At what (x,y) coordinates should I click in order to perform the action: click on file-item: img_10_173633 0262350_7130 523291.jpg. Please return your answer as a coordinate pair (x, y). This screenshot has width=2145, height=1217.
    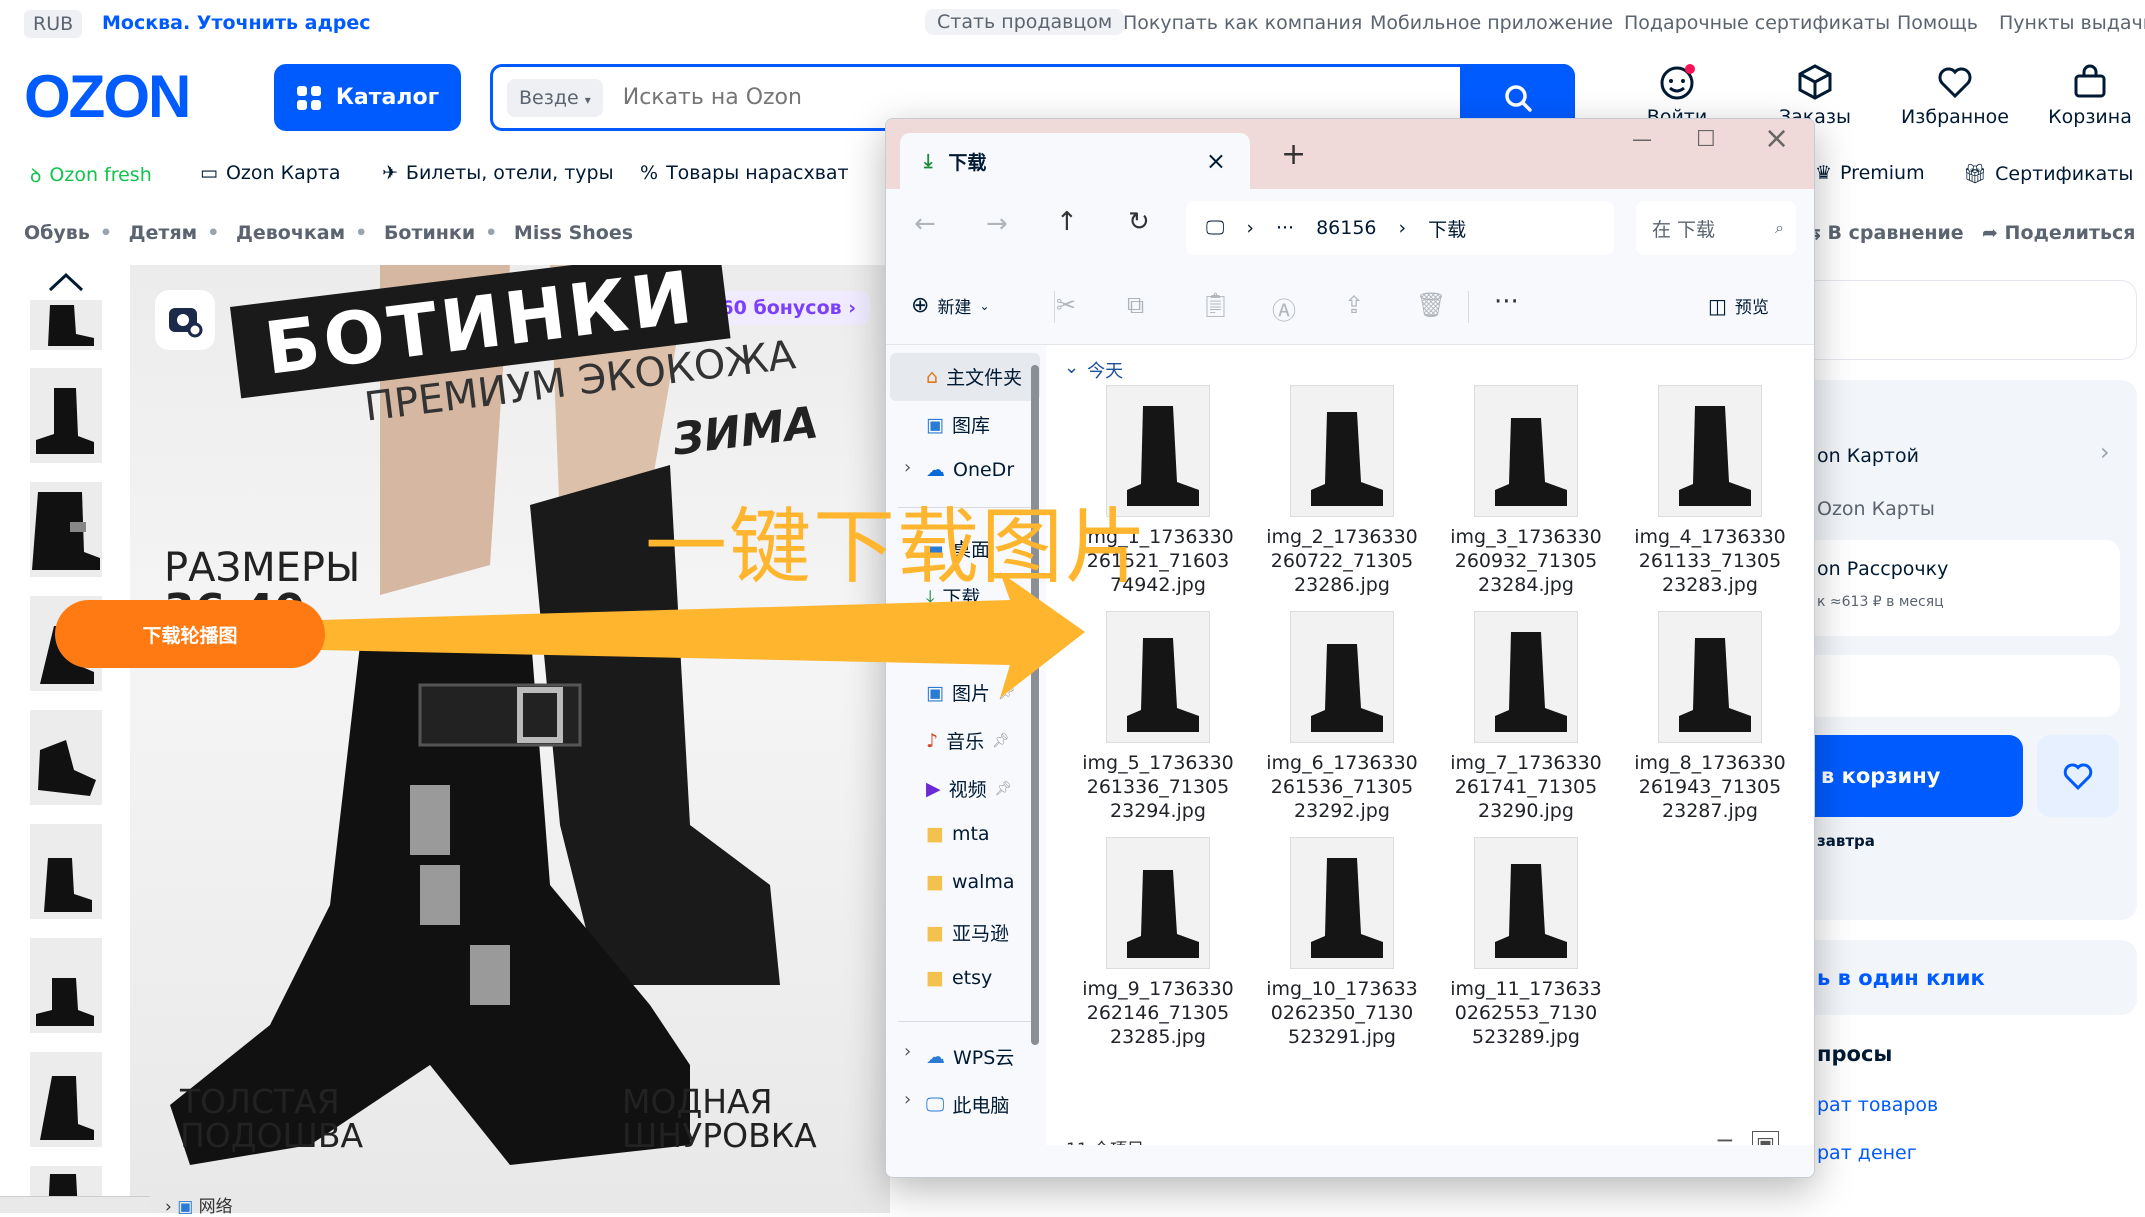
    Looking at the image, I should click on (1342, 943).